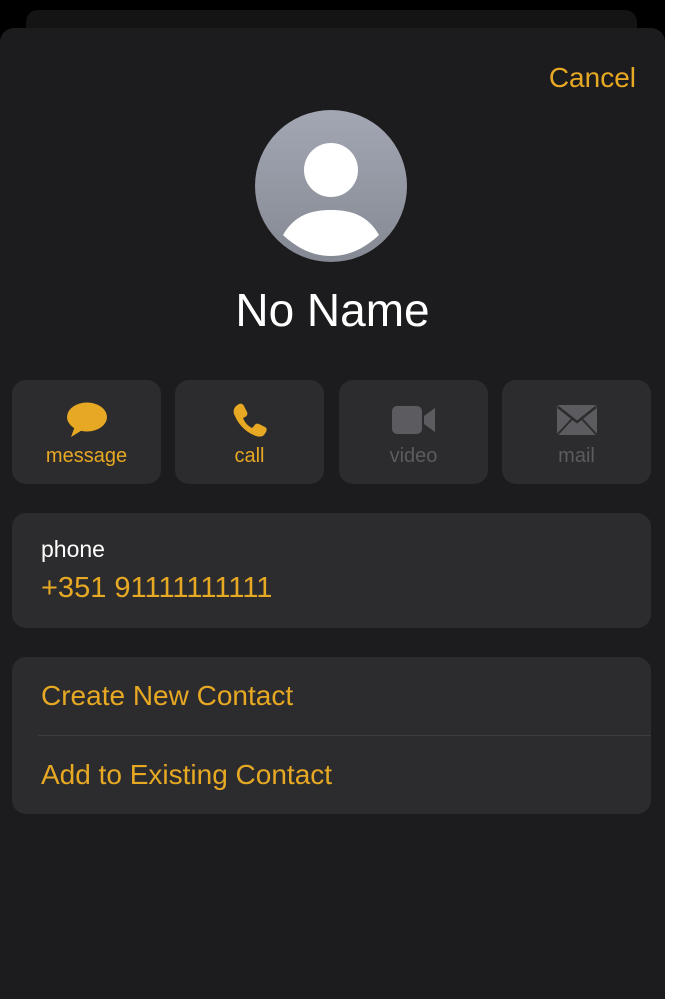 This screenshot has width=673, height=999. Describe the element at coordinates (156, 588) in the screenshot. I see `phone-number-link: +351 91111111111` at that location.